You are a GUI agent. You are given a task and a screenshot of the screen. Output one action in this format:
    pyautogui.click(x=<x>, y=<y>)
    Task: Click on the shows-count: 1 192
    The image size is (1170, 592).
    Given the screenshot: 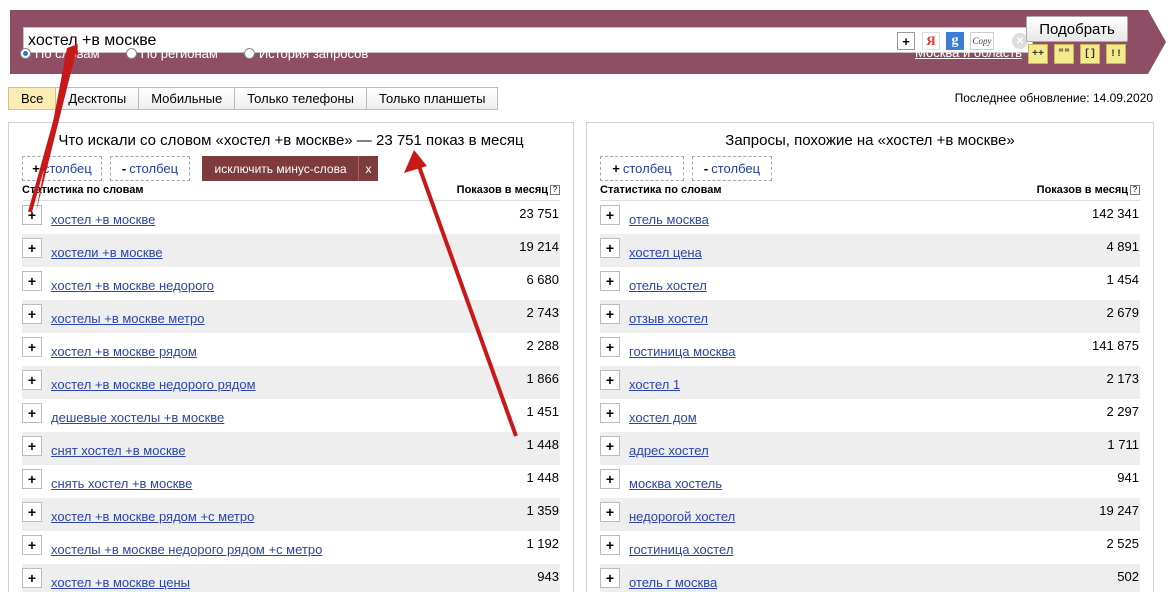 What is the action you would take?
    pyautogui.click(x=542, y=543)
    